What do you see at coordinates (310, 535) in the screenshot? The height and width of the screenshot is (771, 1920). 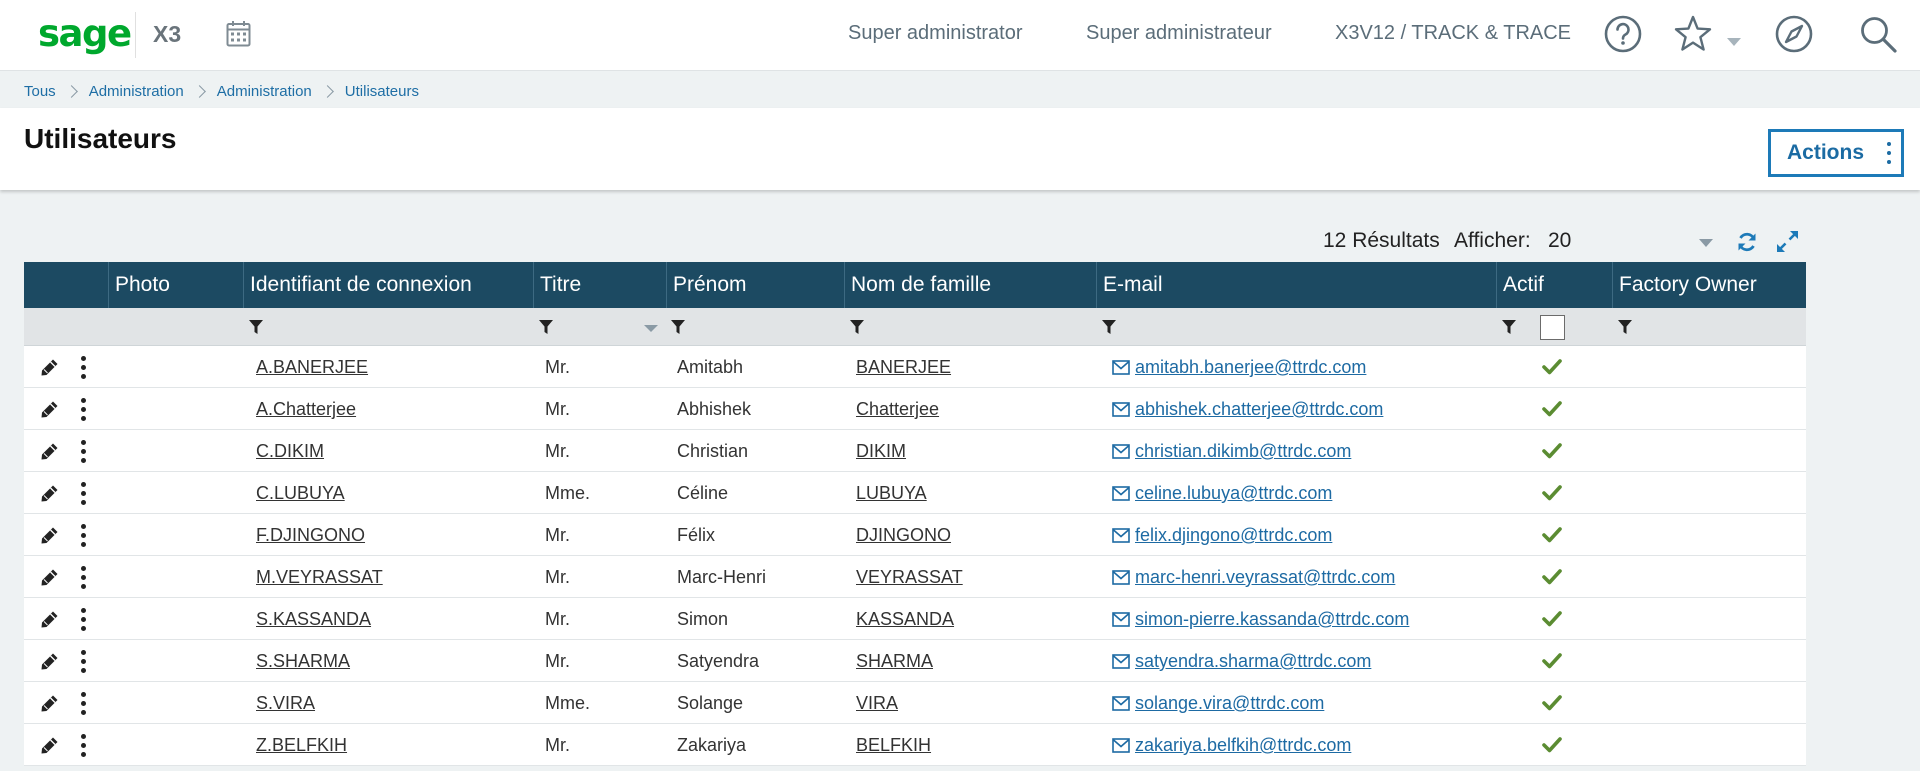 I see `login-link: F.DJINGONO` at bounding box center [310, 535].